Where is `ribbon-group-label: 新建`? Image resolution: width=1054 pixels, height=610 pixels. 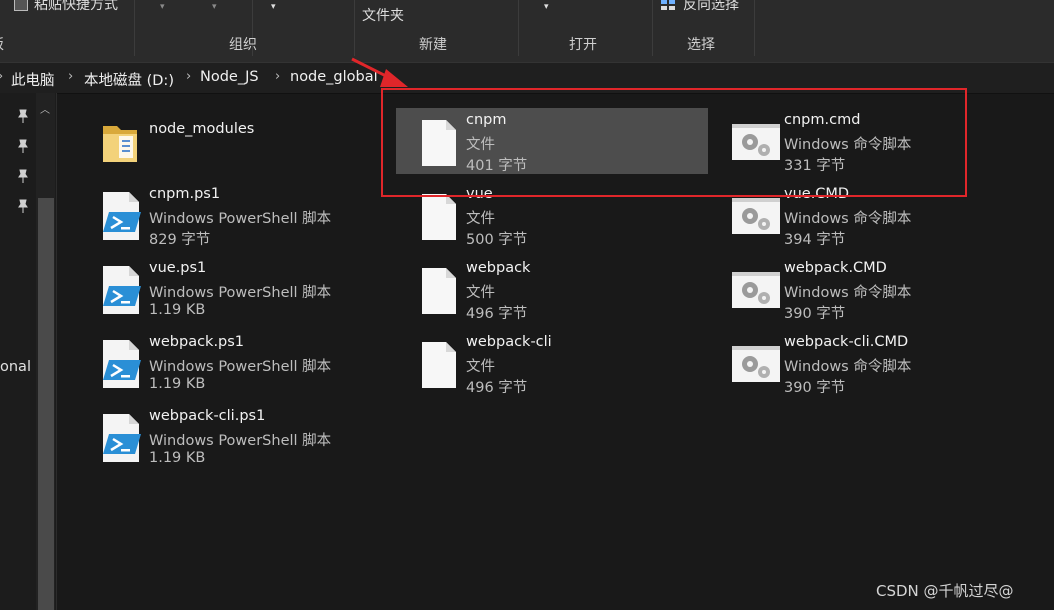 ribbon-group-label: 新建 is located at coordinates (433, 45).